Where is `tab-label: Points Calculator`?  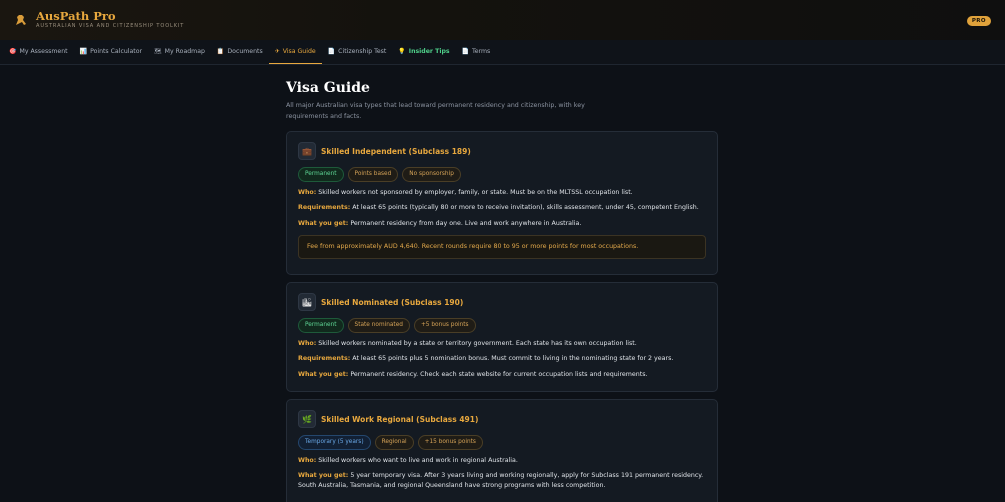 tab-label: Points Calculator is located at coordinates (116, 51).